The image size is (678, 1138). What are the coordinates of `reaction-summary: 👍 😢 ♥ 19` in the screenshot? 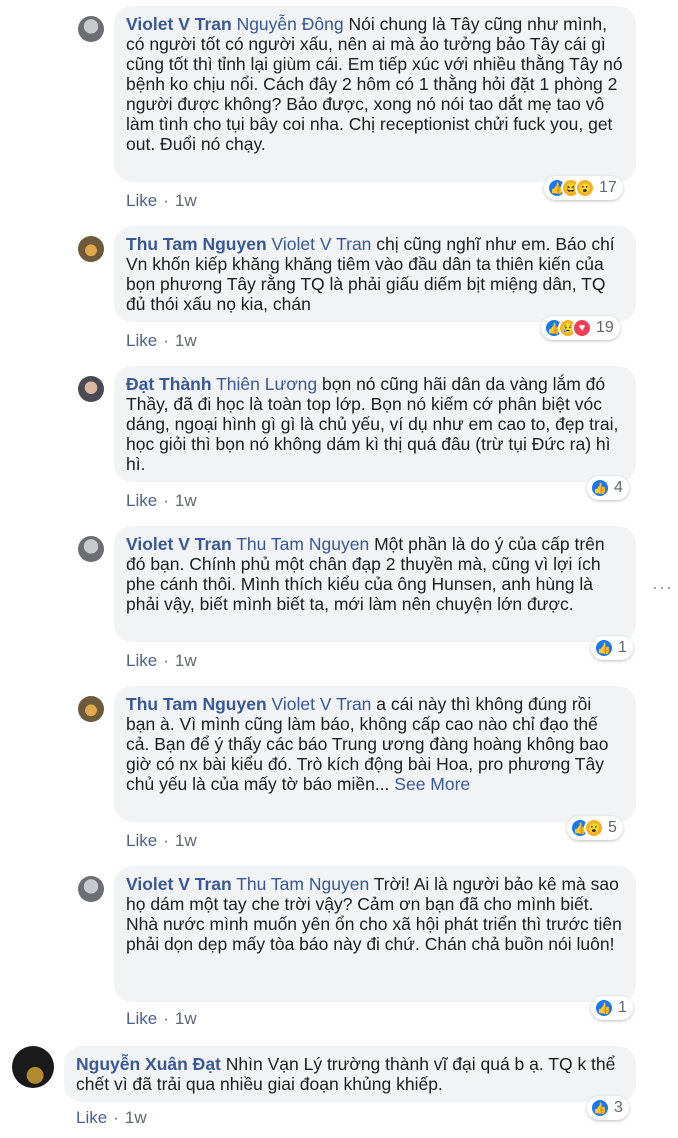 It's located at (580, 328).